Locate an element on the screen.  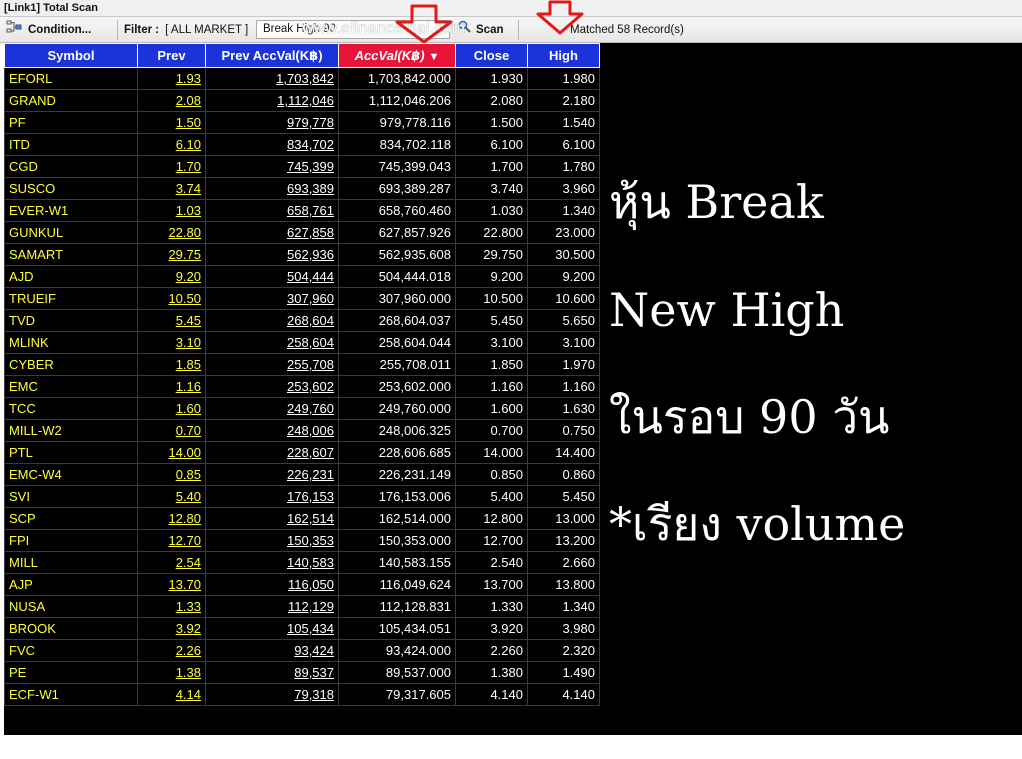
cell-symbol: EVER-W1 is located at coordinates (71, 210).